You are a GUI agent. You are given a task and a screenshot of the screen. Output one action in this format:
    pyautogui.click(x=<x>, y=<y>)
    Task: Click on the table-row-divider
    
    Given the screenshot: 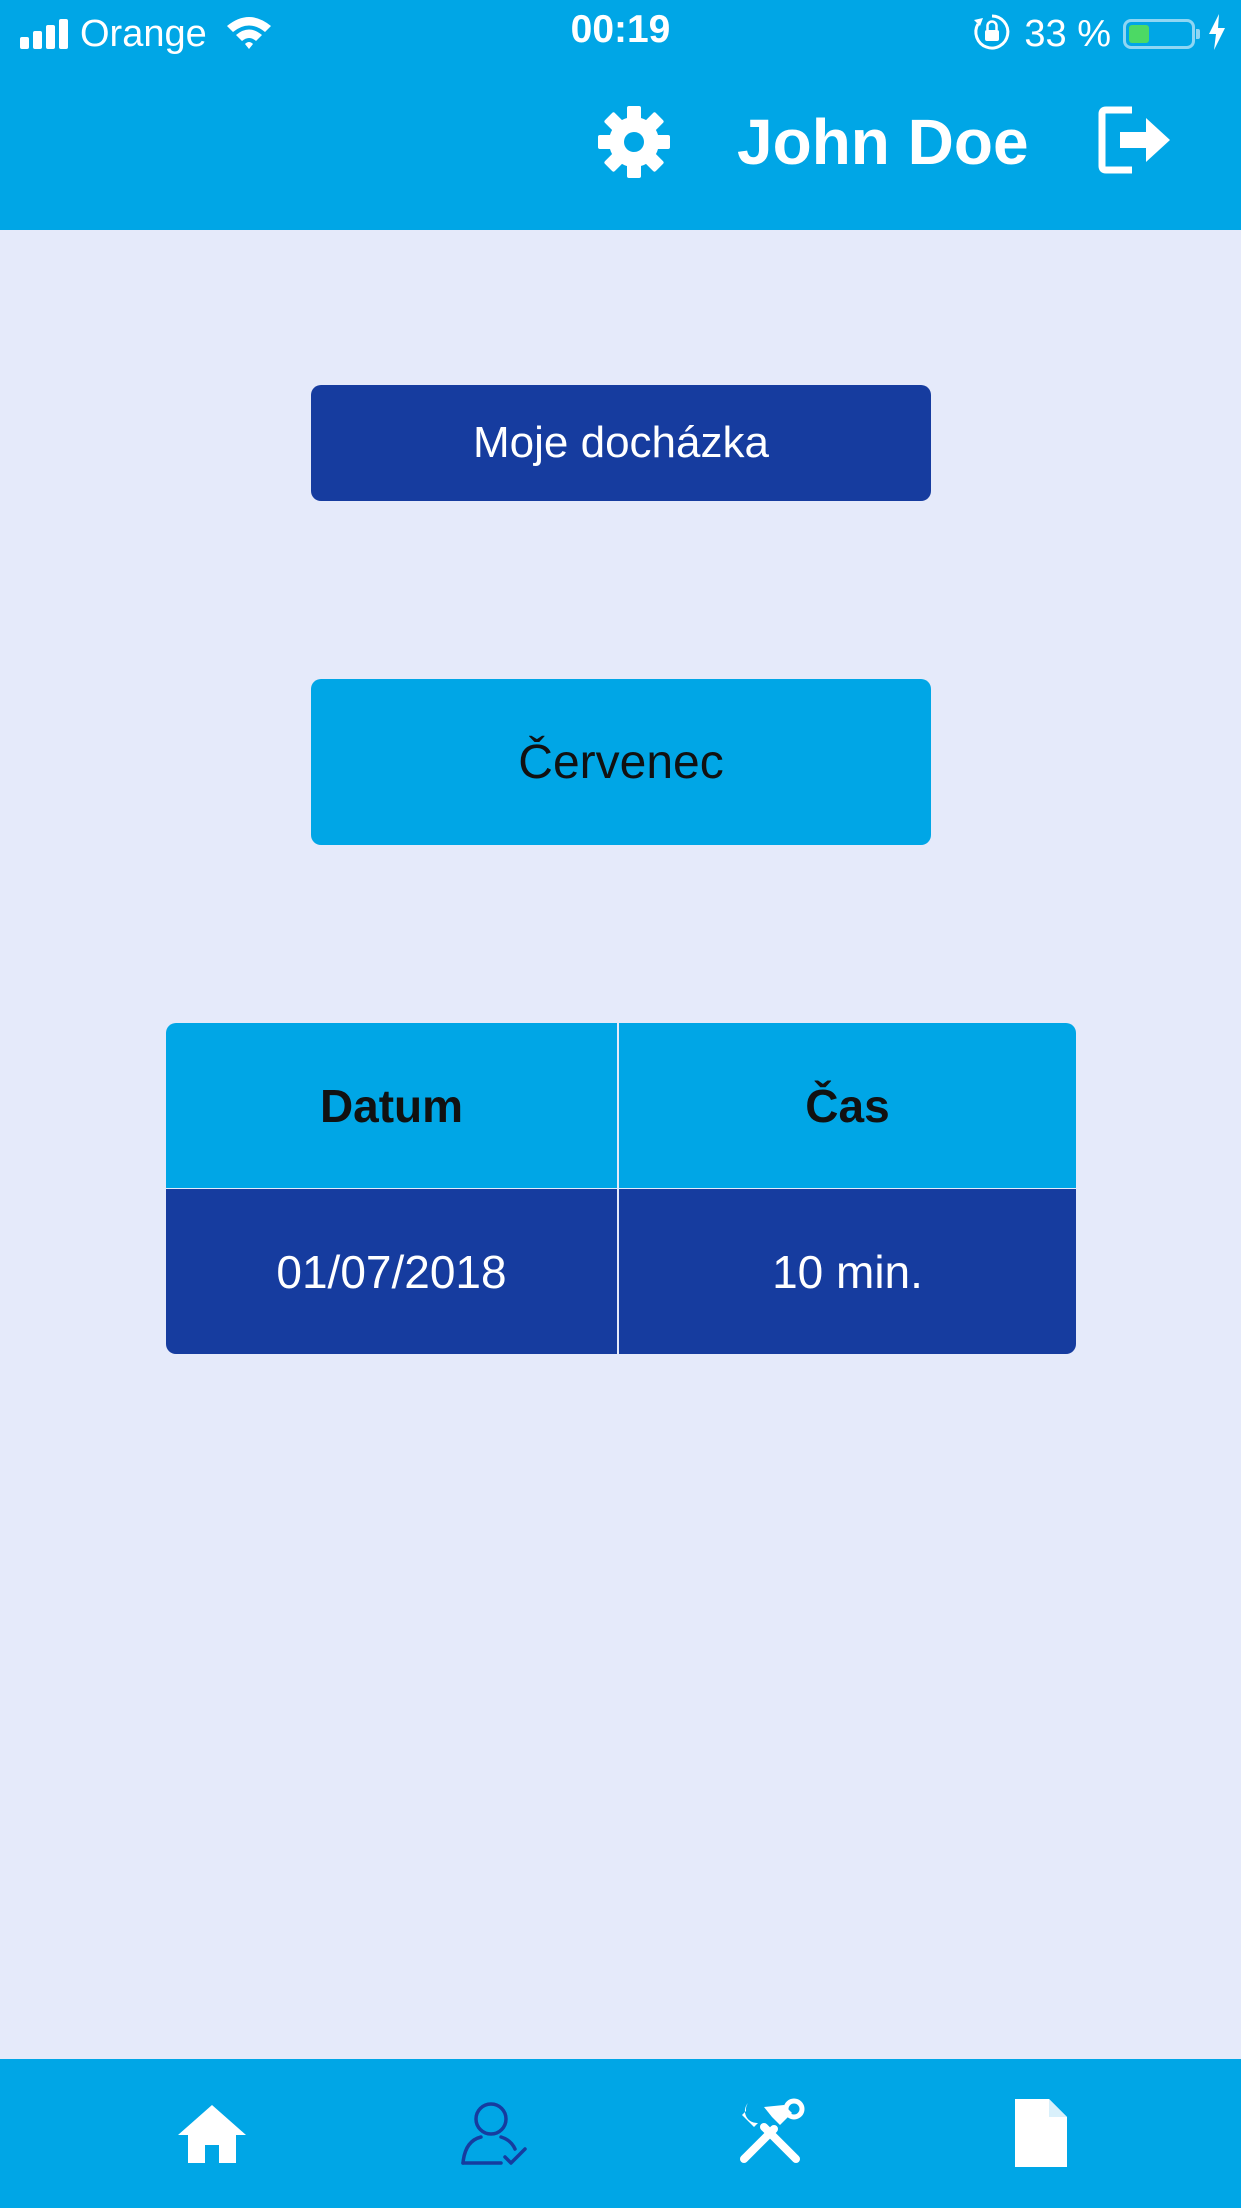 What is the action you would take?
    pyautogui.click(x=621, y=1188)
    